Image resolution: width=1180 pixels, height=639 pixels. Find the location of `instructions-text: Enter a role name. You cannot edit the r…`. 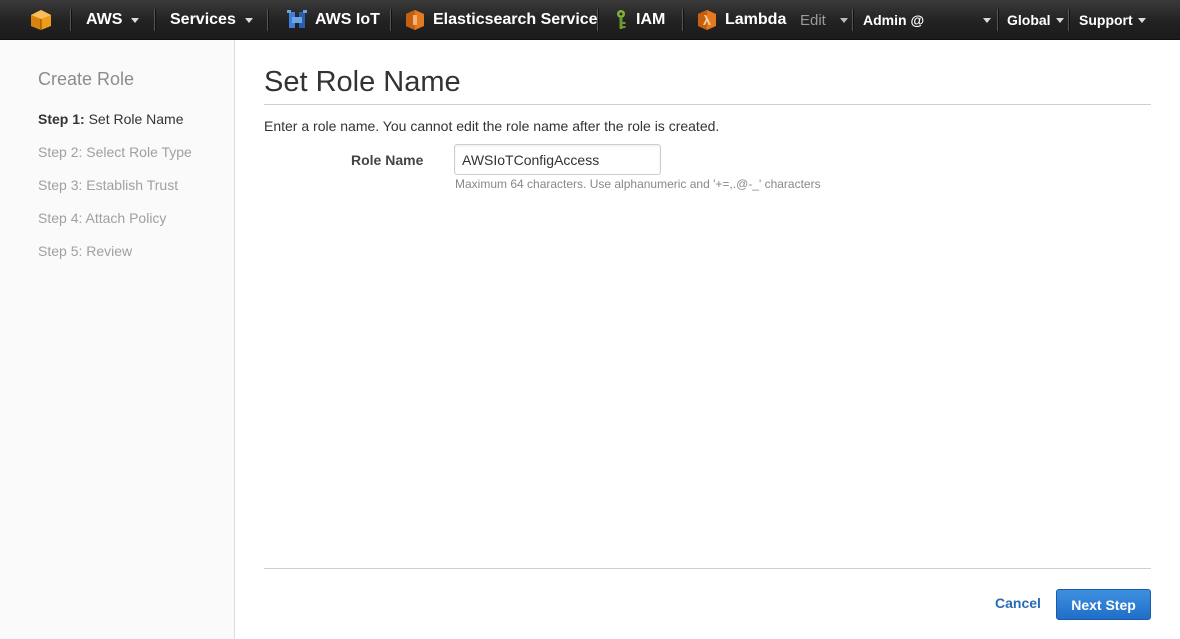

instructions-text: Enter a role name. You cannot edit the r… is located at coordinates (492, 126).